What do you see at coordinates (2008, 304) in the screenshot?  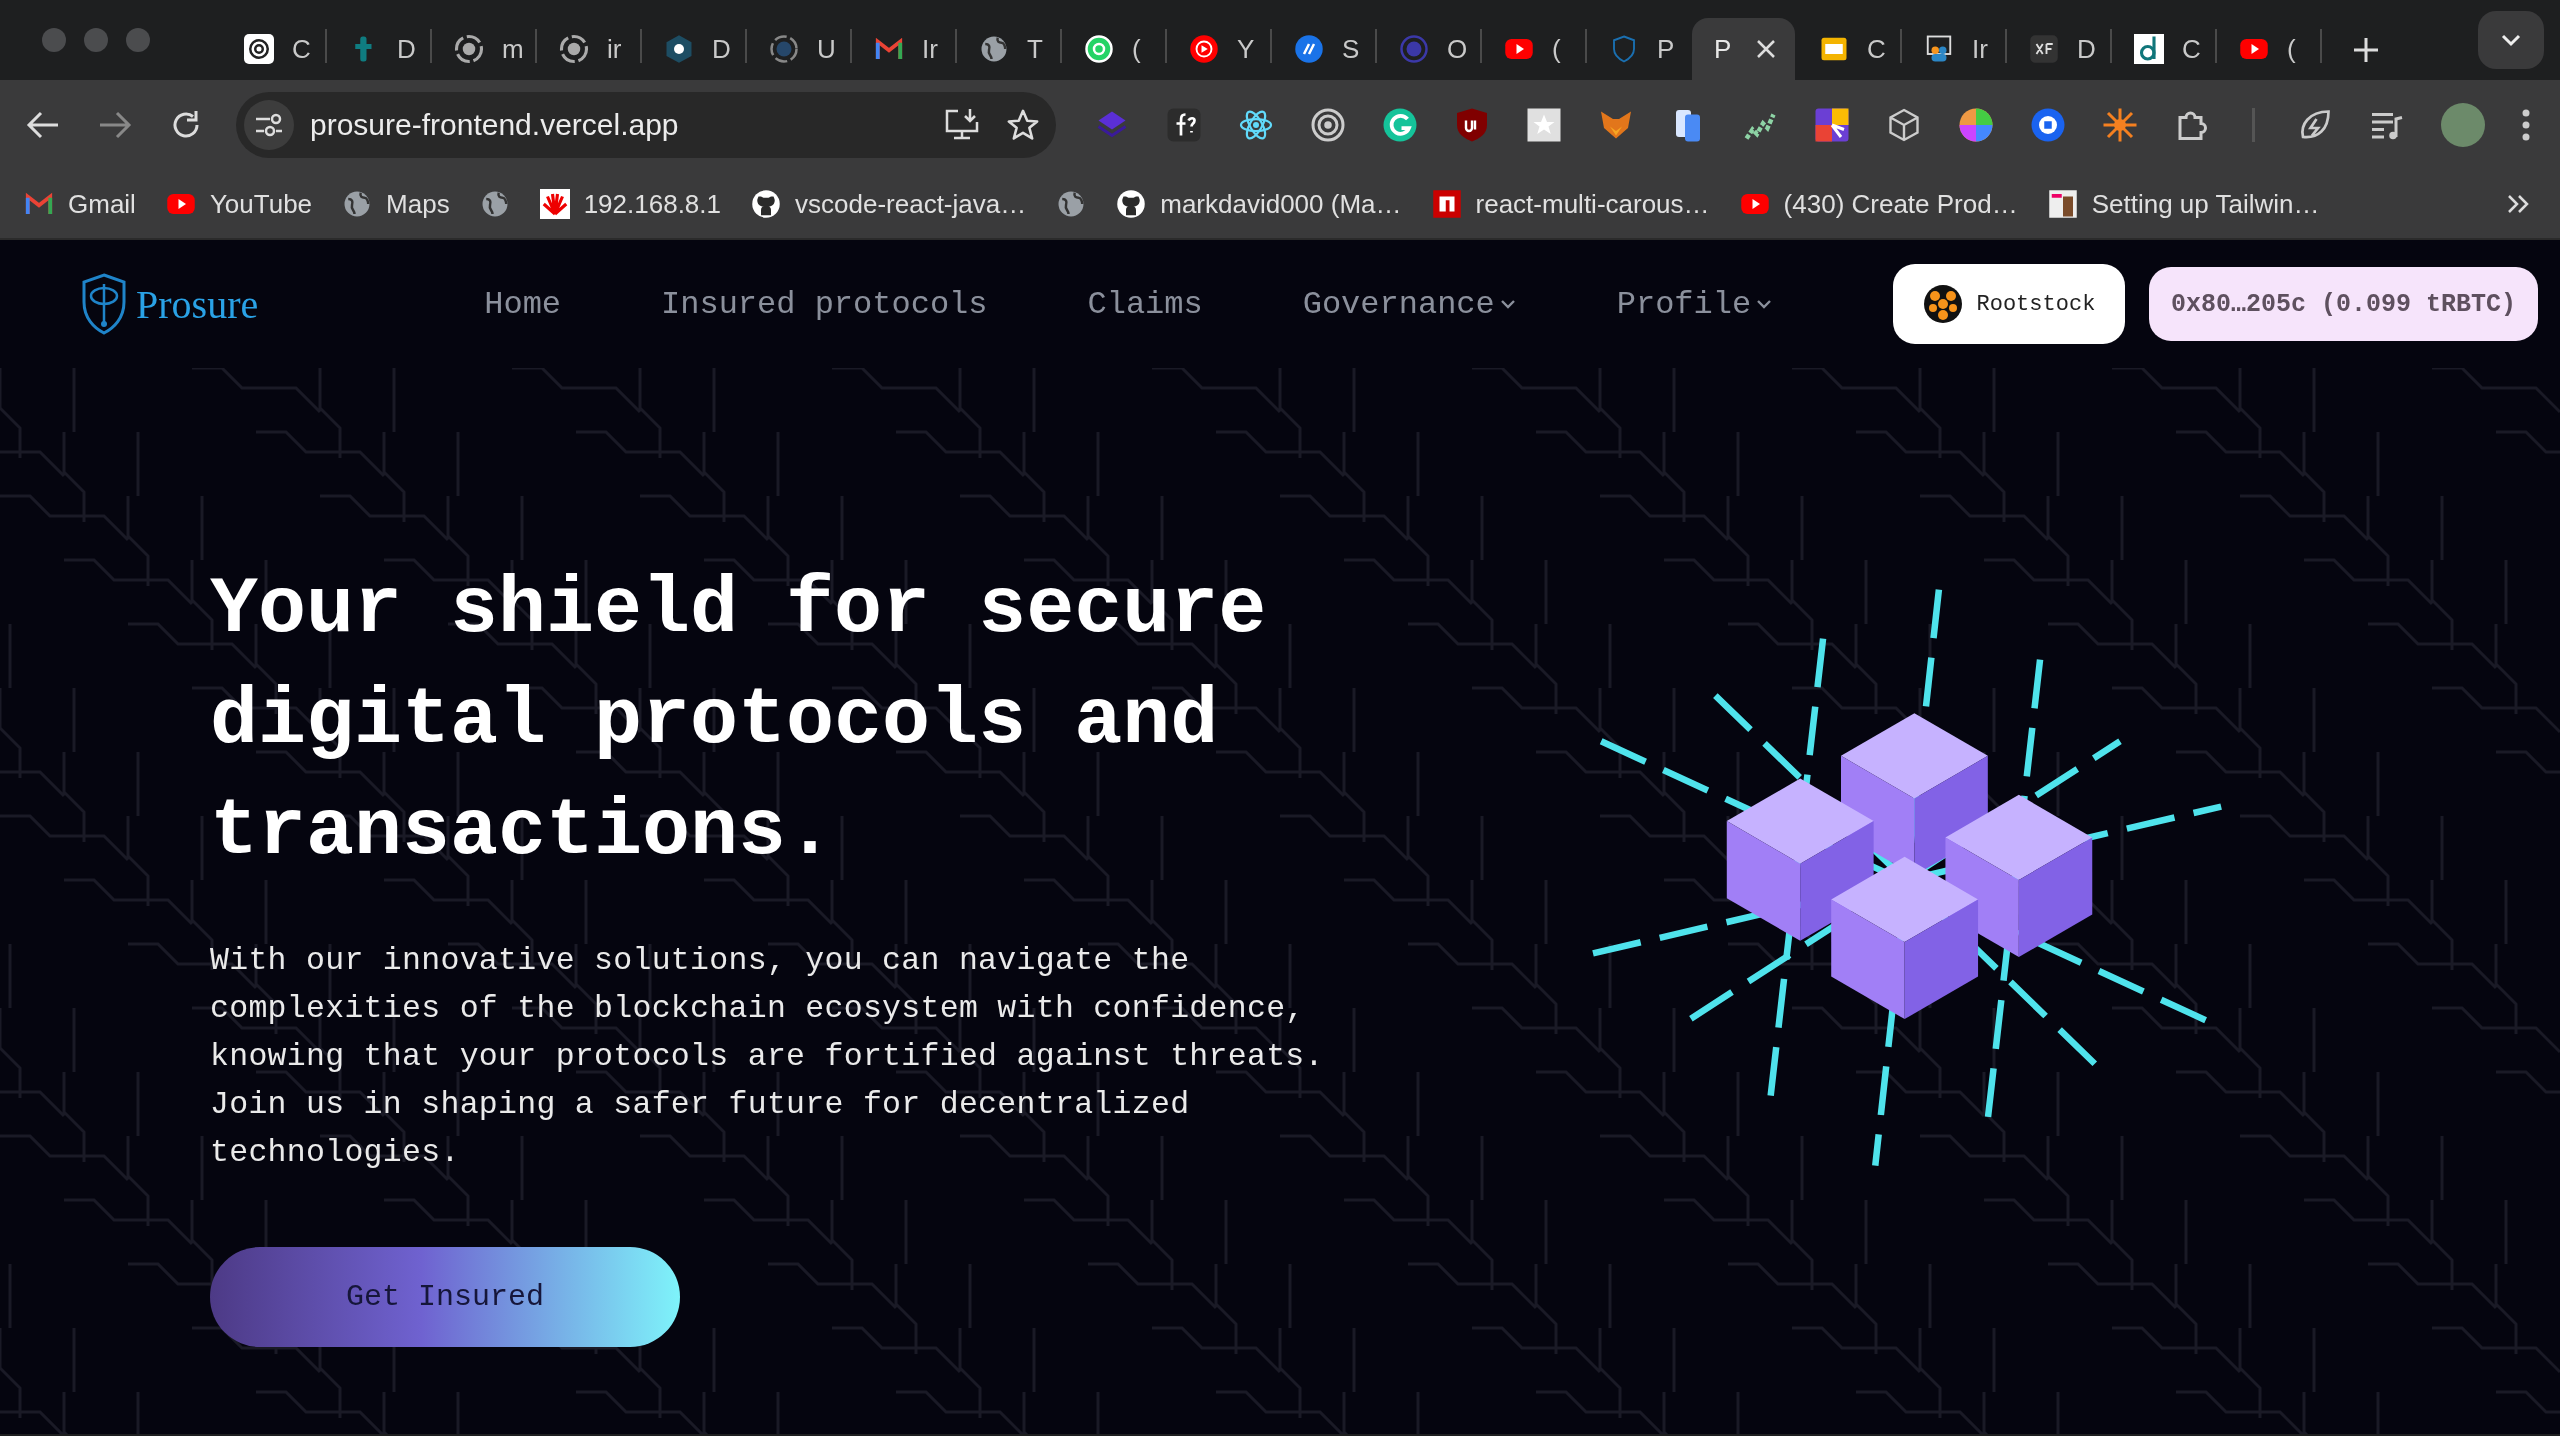 I see `network-button: Rootstock` at bounding box center [2008, 304].